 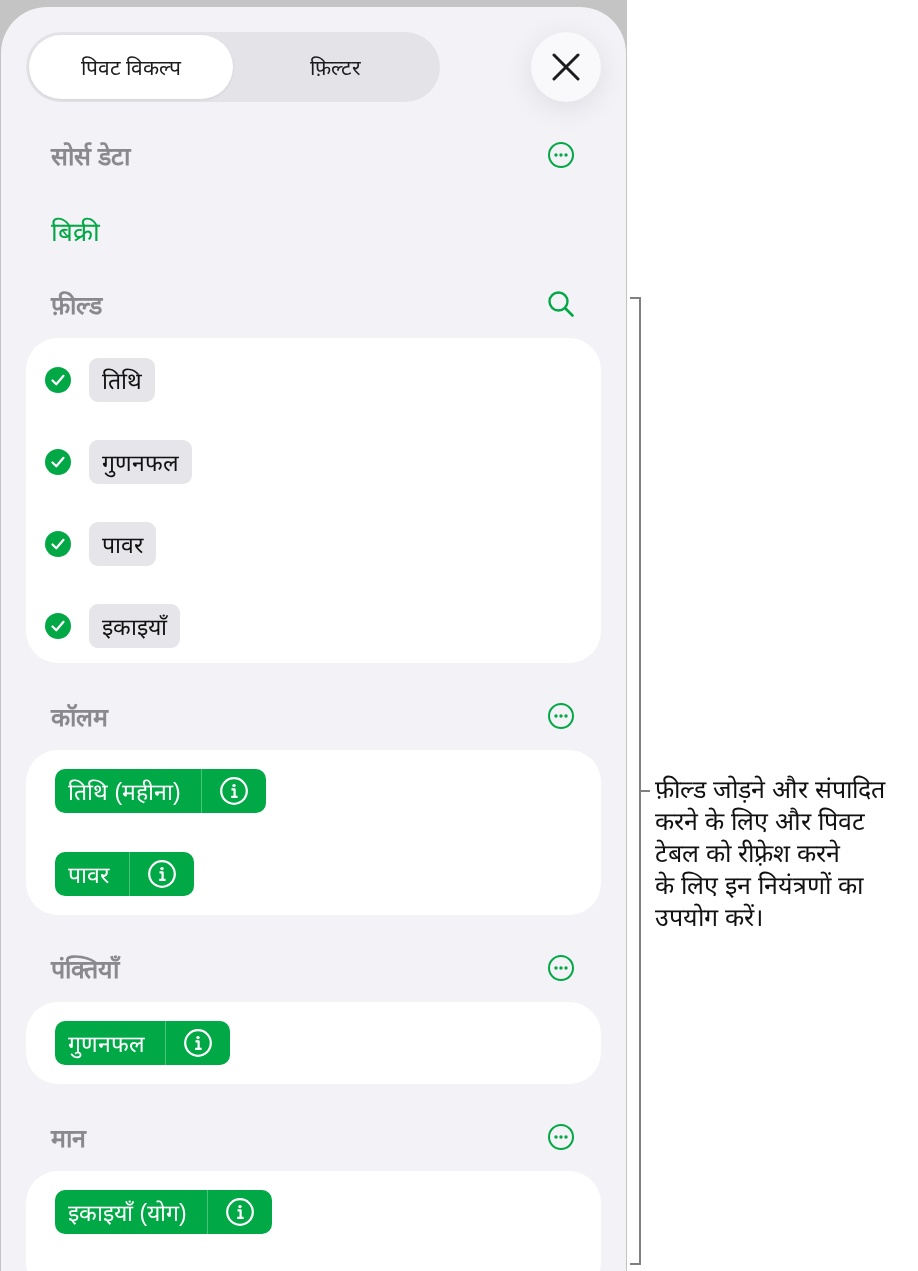 I want to click on field-chip: पावर, so click(x=122, y=544).